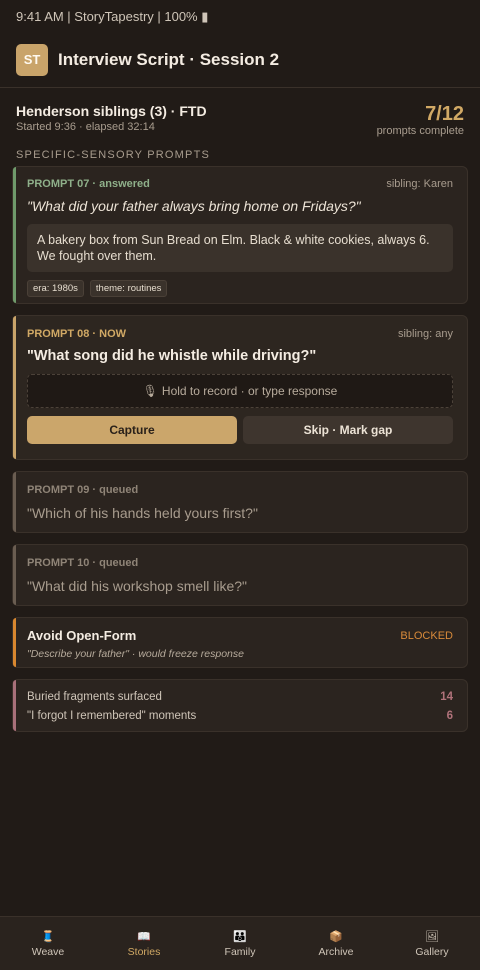 This screenshot has width=480, height=970. What do you see at coordinates (446, 696) in the screenshot?
I see `stat-value: 14` at bounding box center [446, 696].